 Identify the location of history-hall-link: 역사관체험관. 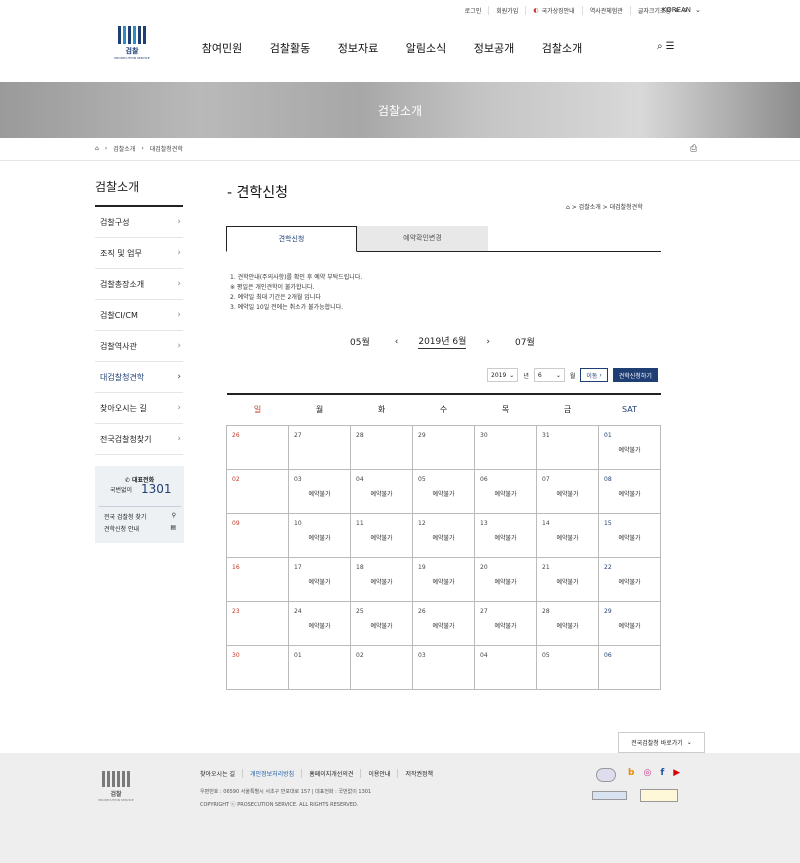
(605, 10).